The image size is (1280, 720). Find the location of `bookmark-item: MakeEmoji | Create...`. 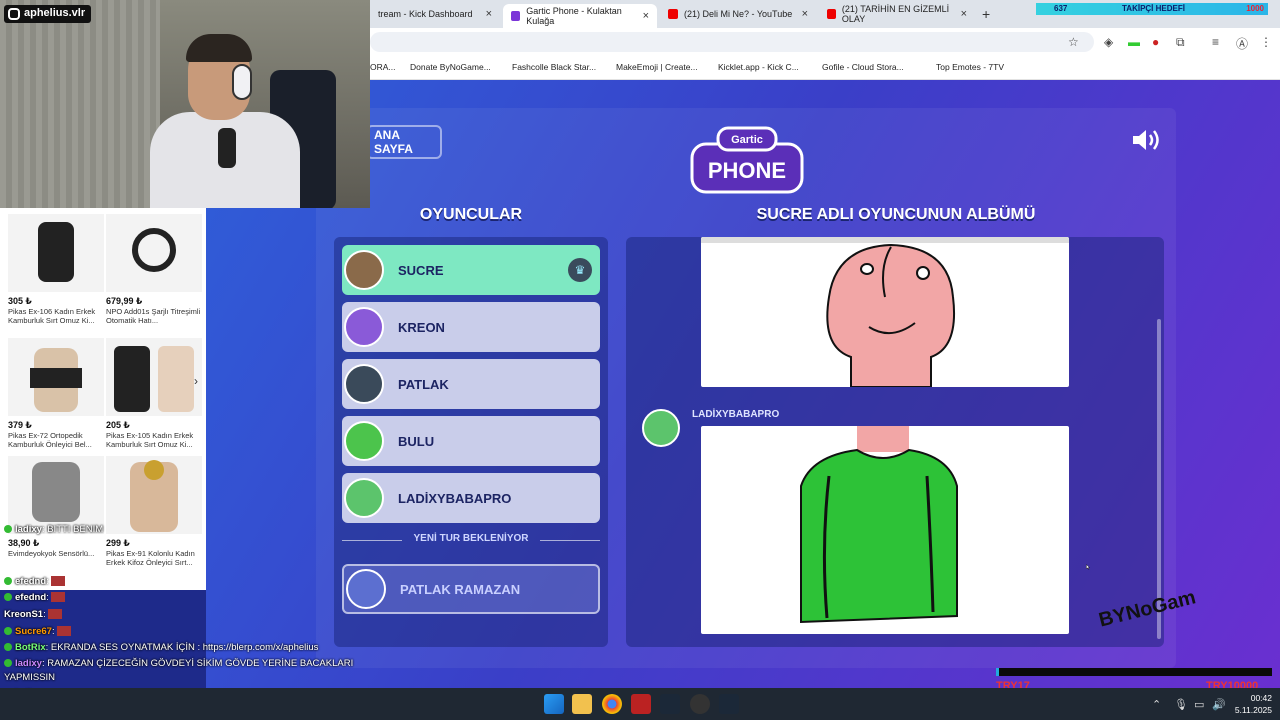

bookmark-item: MakeEmoji | Create... is located at coordinates (657, 67).